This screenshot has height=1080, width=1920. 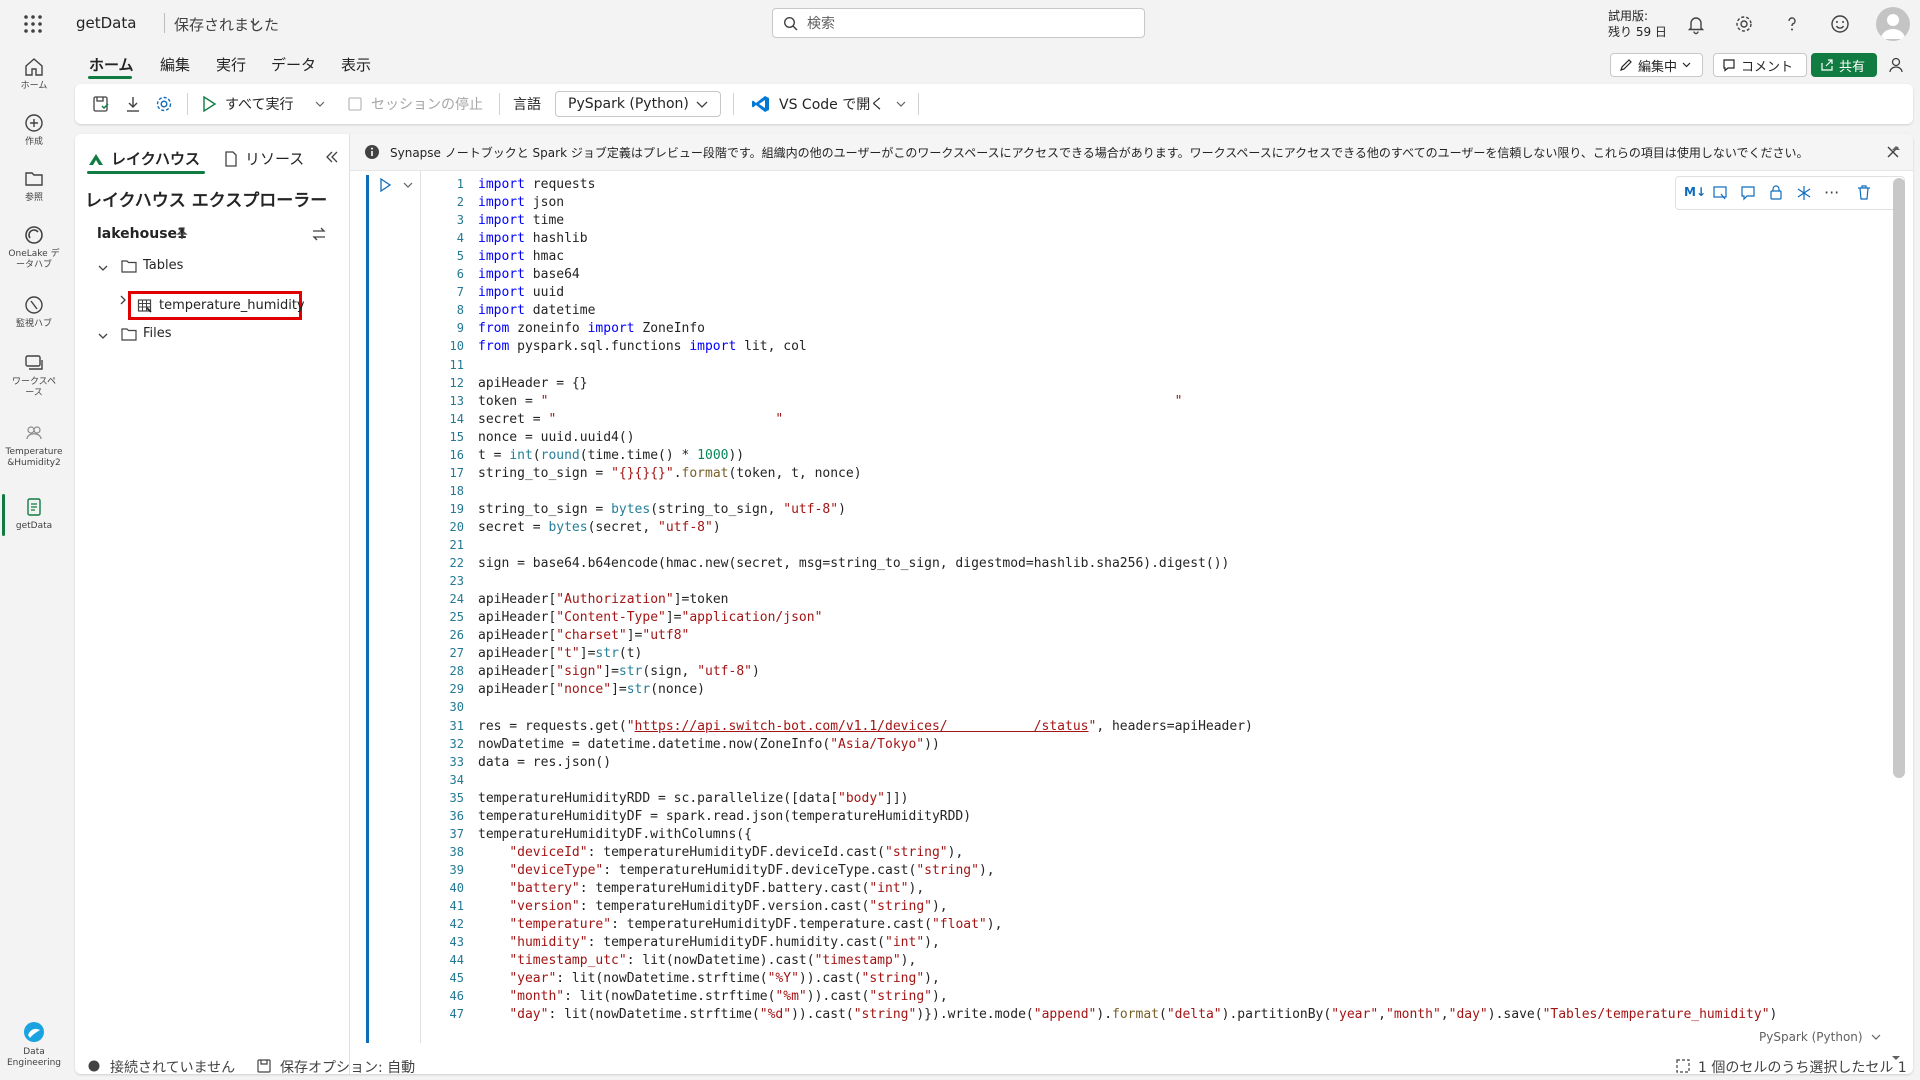 What do you see at coordinates (1840, 24) in the screenshot?
I see `feedback-smiley-icon` at bounding box center [1840, 24].